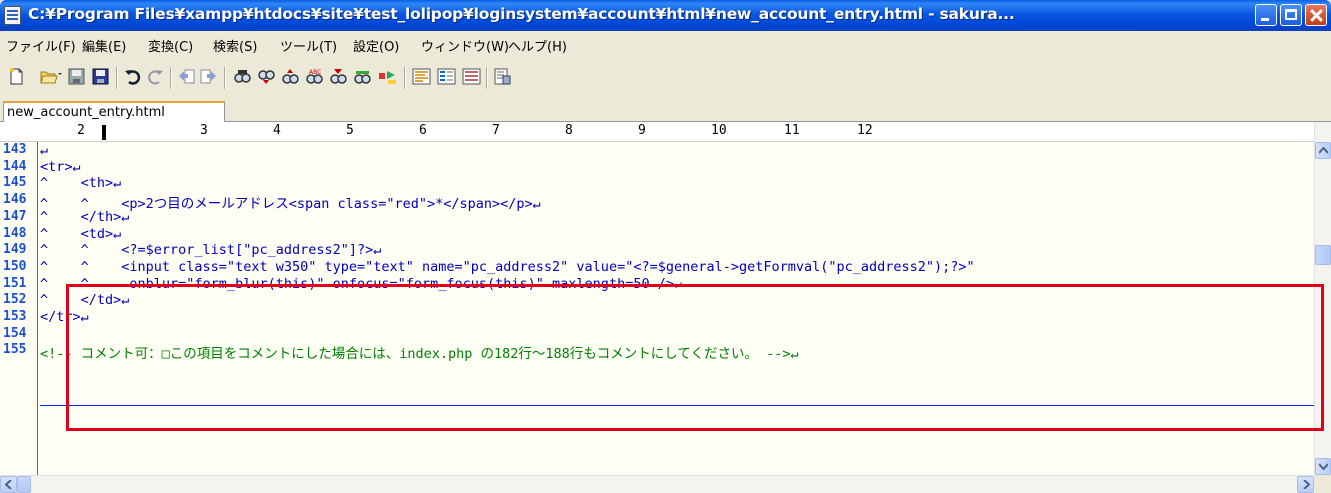 The height and width of the screenshot is (493, 1331). Describe the element at coordinates (865, 130) in the screenshot. I see `ruler-number: 12` at that location.